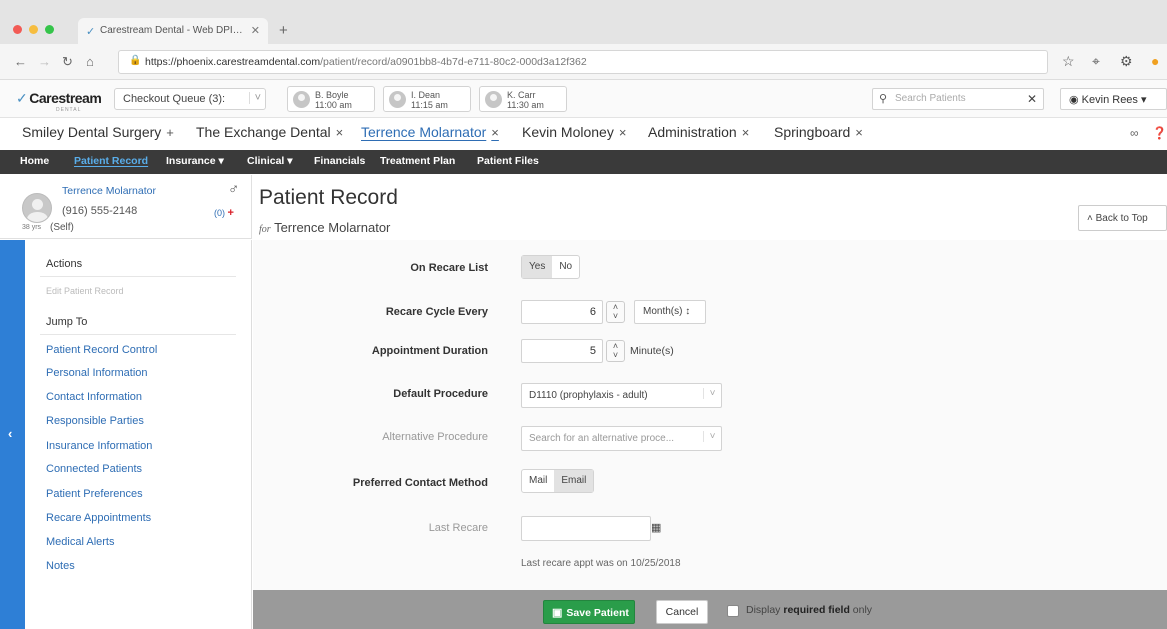 The height and width of the screenshot is (629, 1167). Describe the element at coordinates (1068, 61) in the screenshot. I see `bookmark-star-icon: ☆` at that location.